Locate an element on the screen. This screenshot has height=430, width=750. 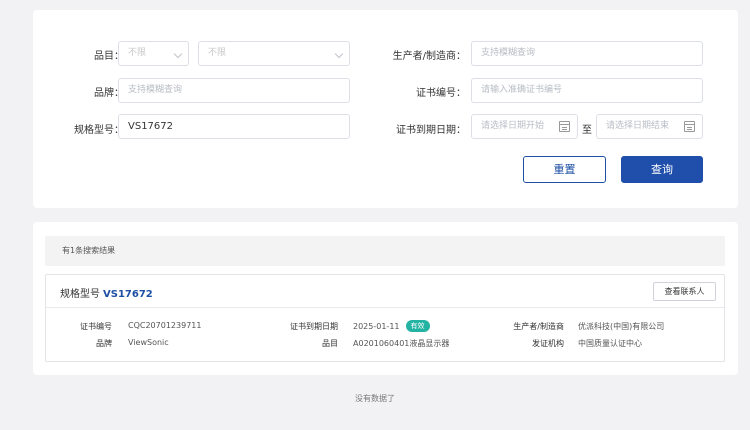
no-more-data-text: 没有数据了 is located at coordinates (375, 398).